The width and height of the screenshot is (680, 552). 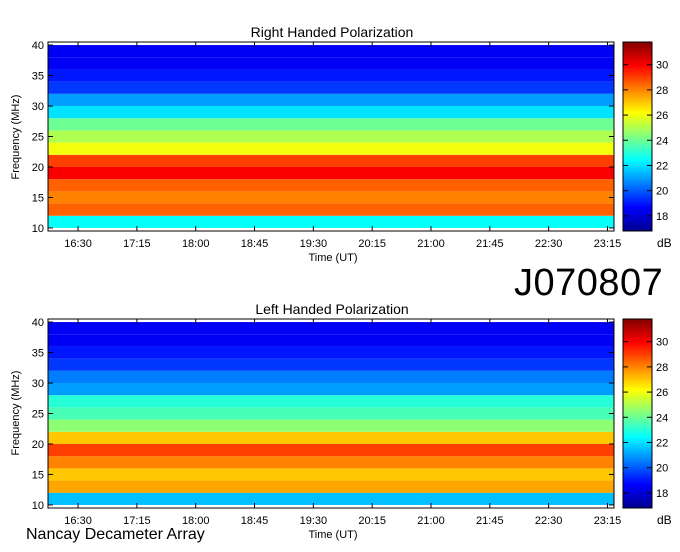 What do you see at coordinates (78, 244) in the screenshot?
I see `x-tick-label: 16:30` at bounding box center [78, 244].